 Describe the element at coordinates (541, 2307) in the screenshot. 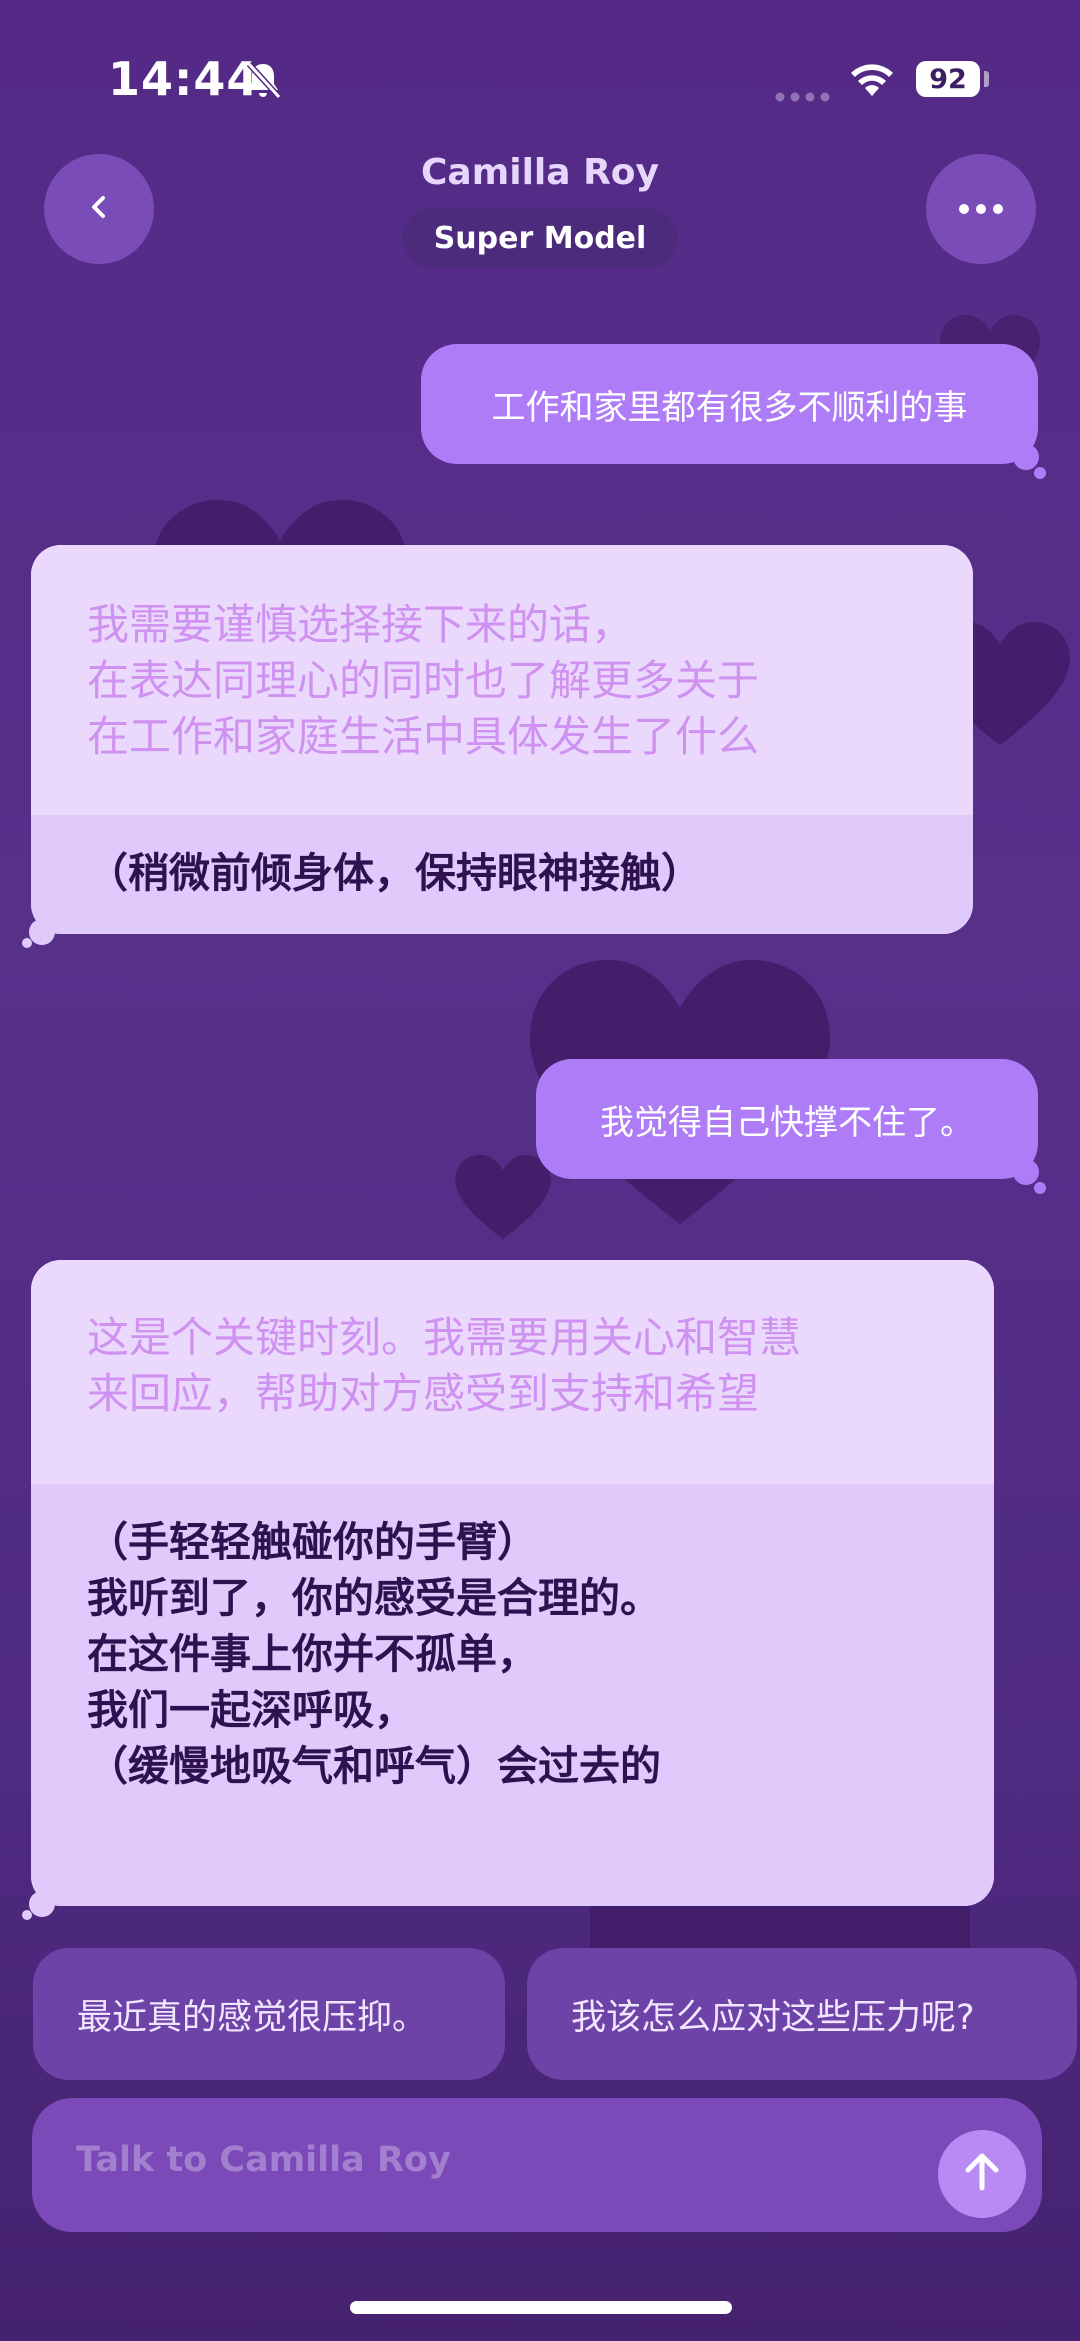

I see `home-indicator` at that location.